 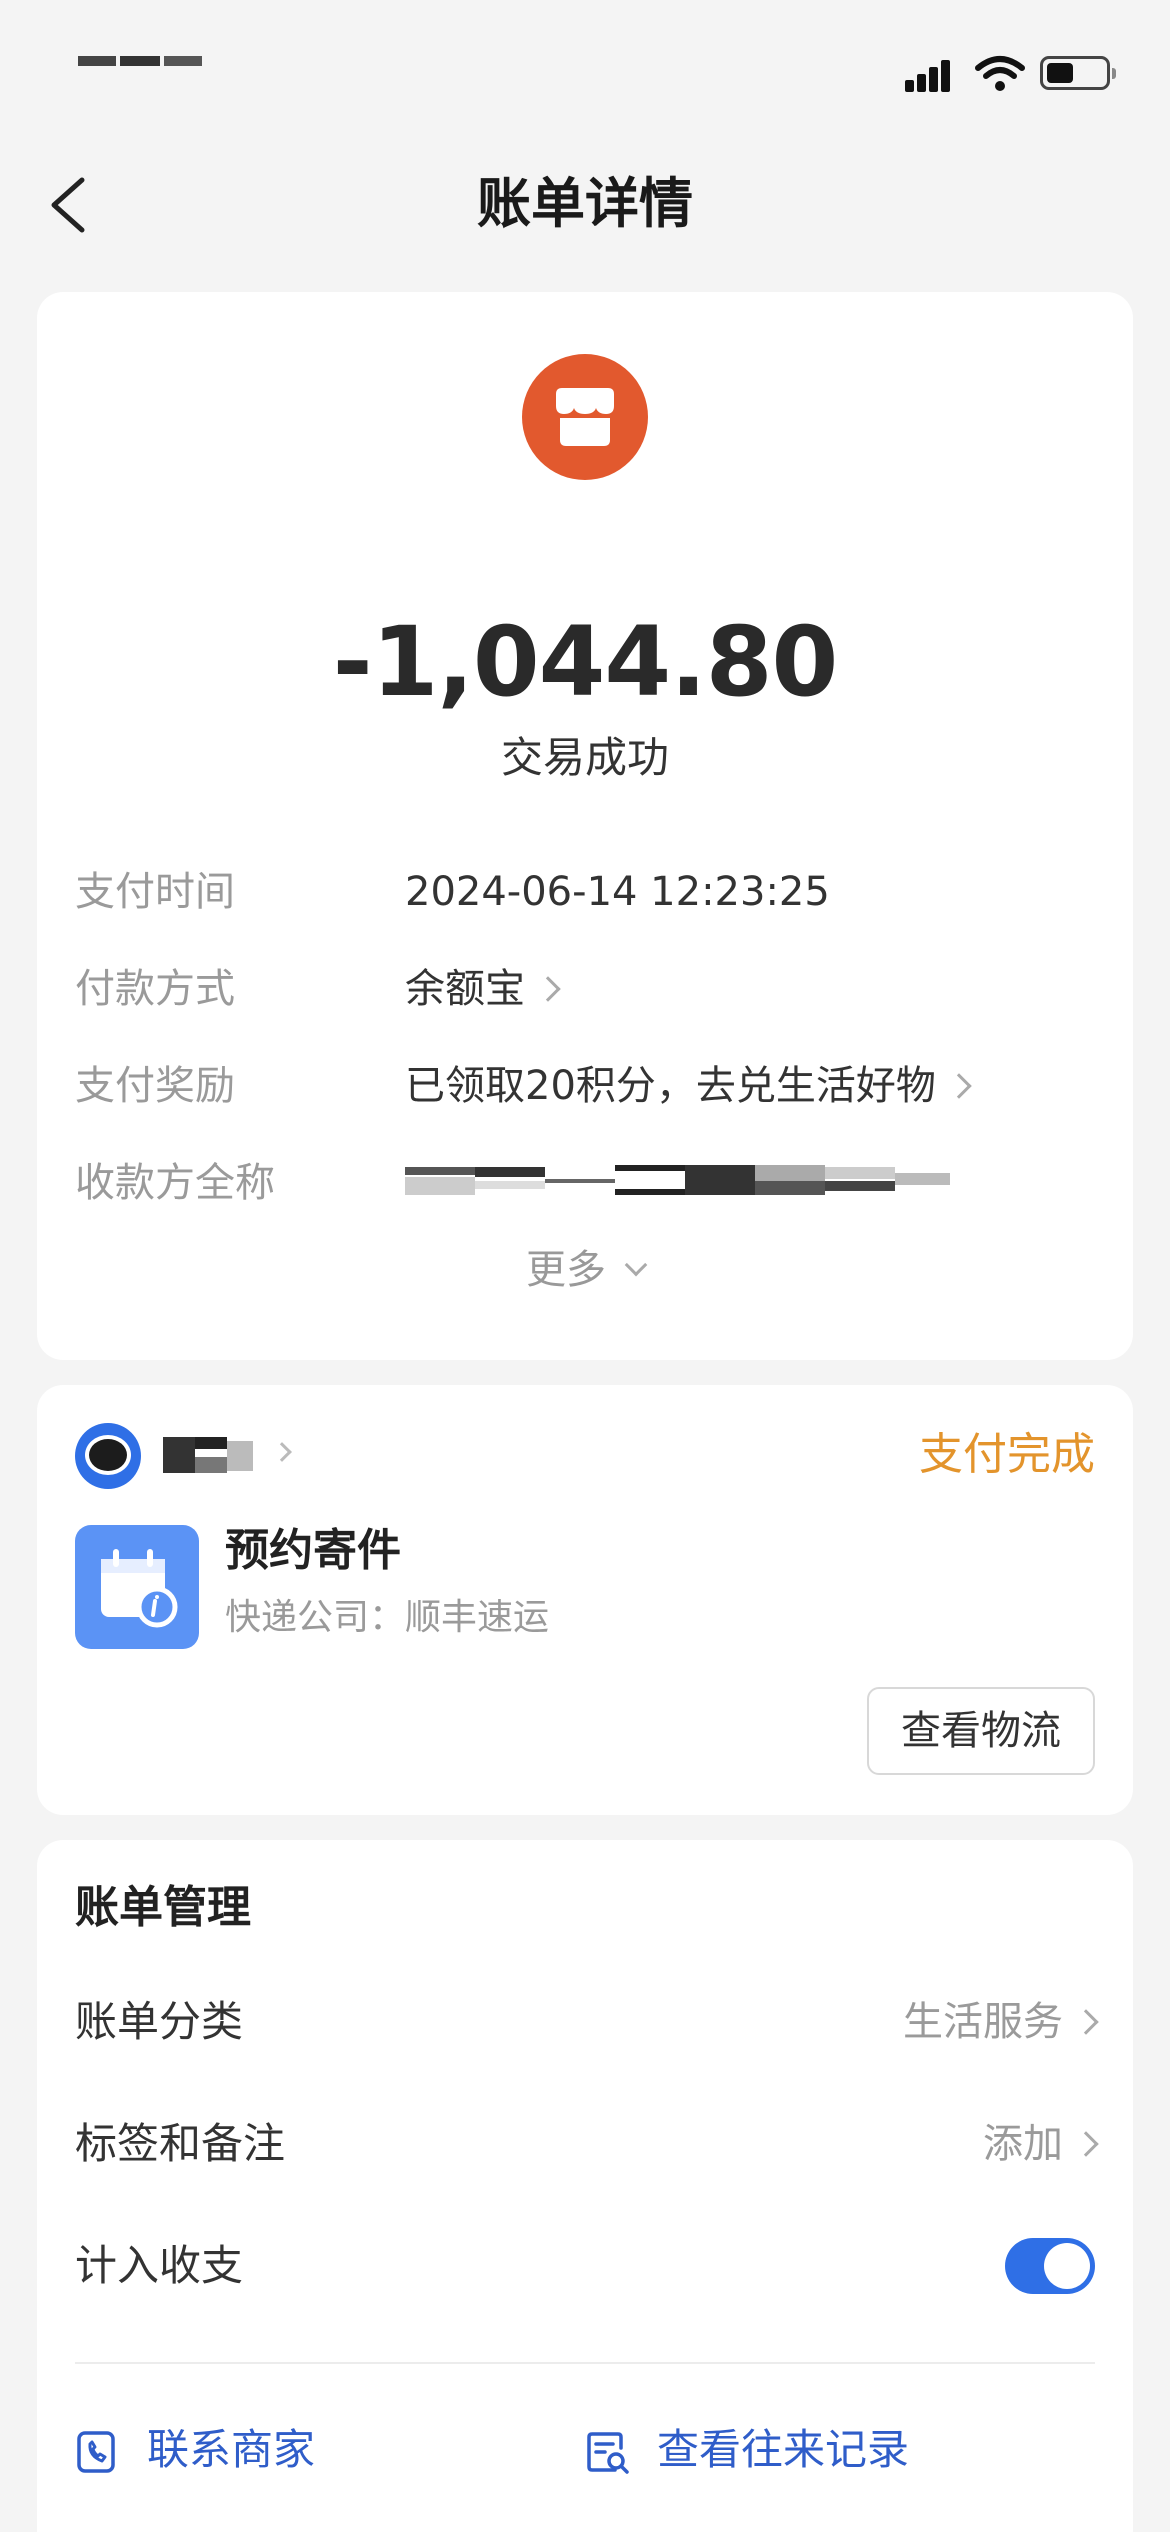 I want to click on detail-value: 余额宝, so click(x=465, y=989).